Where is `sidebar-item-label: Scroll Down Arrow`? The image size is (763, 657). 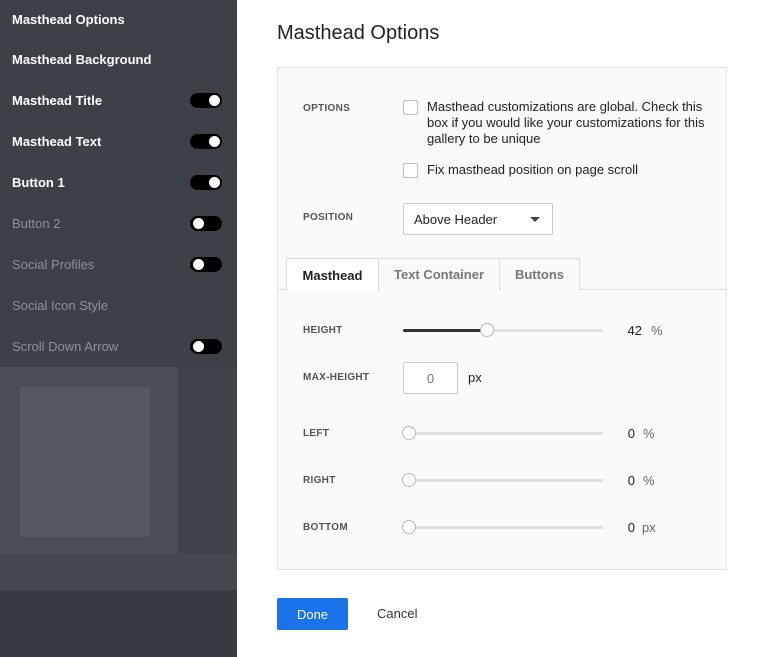 sidebar-item-label: Scroll Down Arrow is located at coordinates (65, 346).